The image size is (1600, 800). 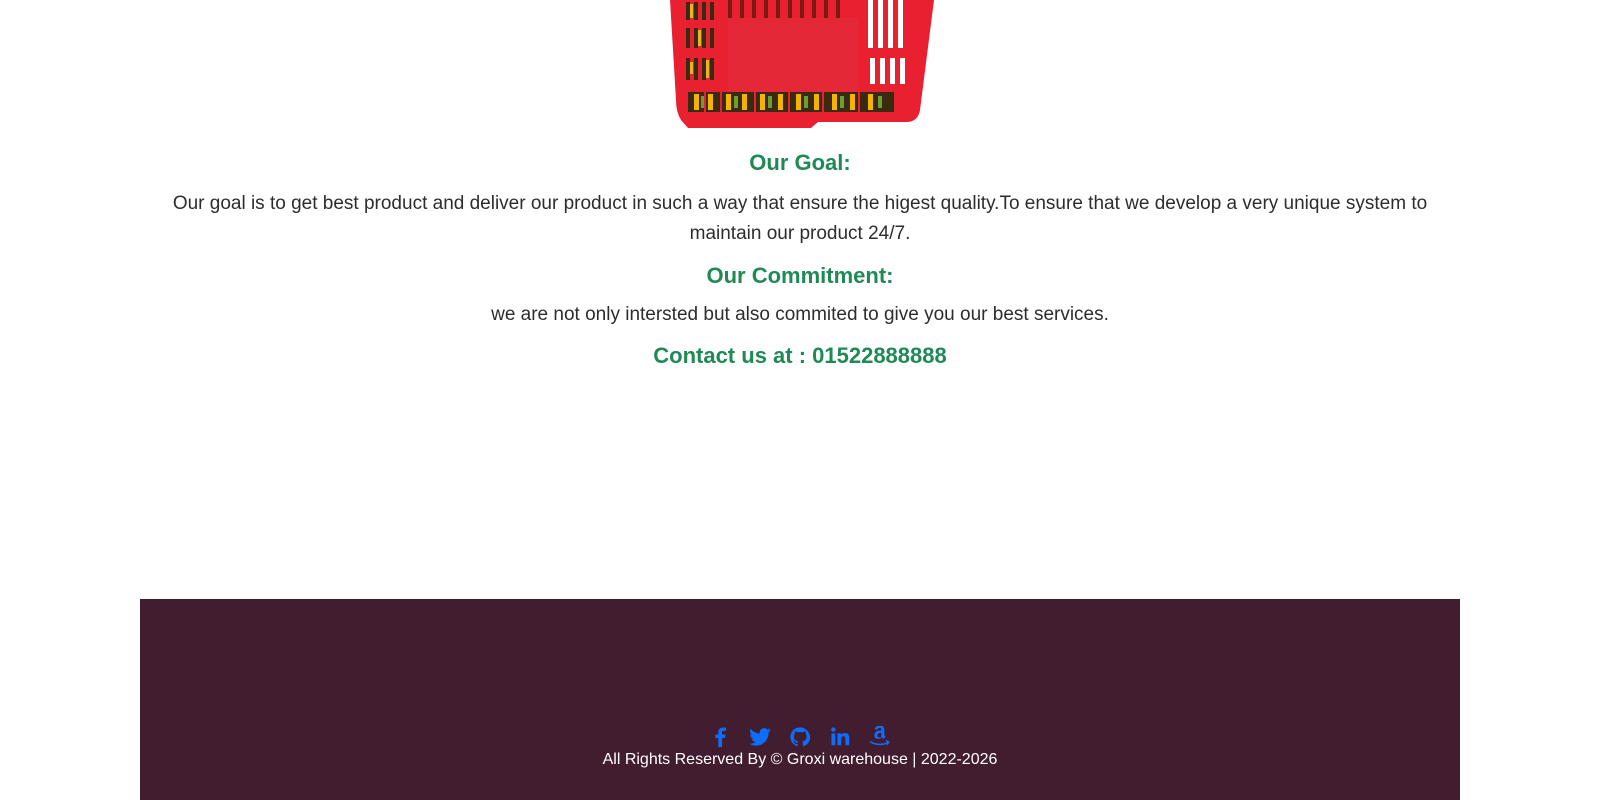 What do you see at coordinates (800, 355) in the screenshot?
I see `contact-heading: Contact us at : 01522888888` at bounding box center [800, 355].